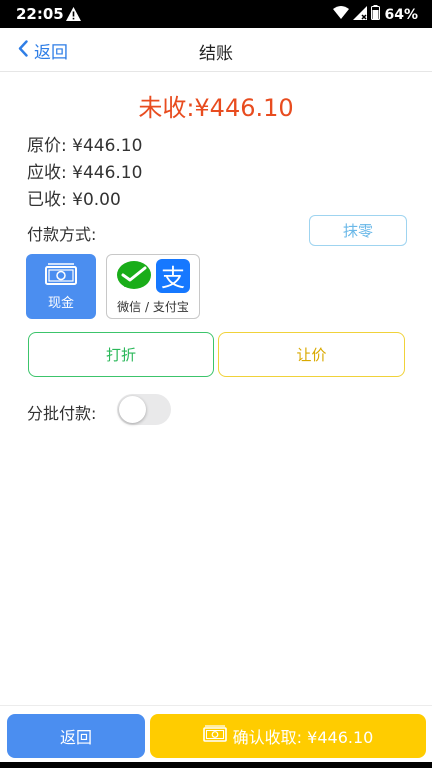 Image resolution: width=432 pixels, height=768 pixels. I want to click on batch-payment-label: 分批付款:, so click(62, 413).